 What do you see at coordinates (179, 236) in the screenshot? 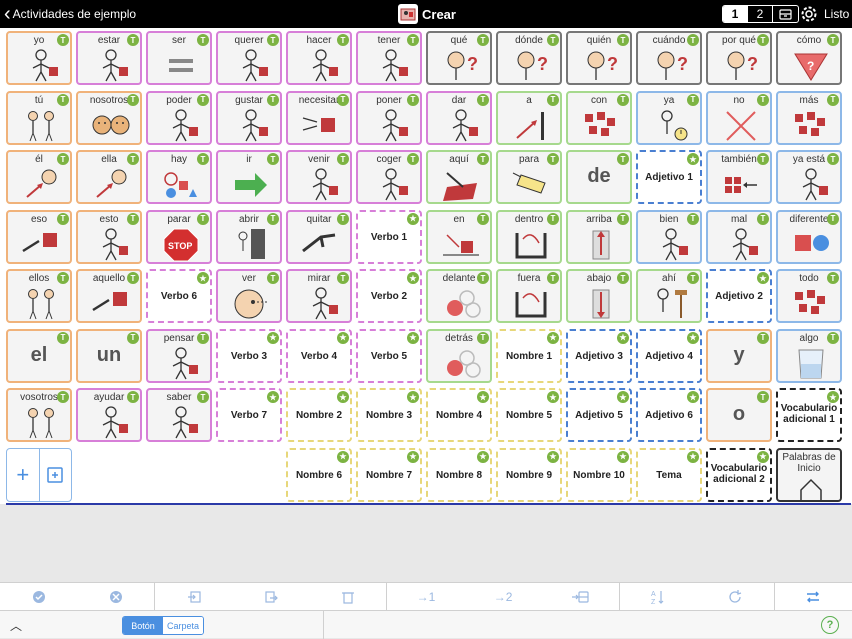
I see `word-button: parar STOP T` at bounding box center [179, 236].